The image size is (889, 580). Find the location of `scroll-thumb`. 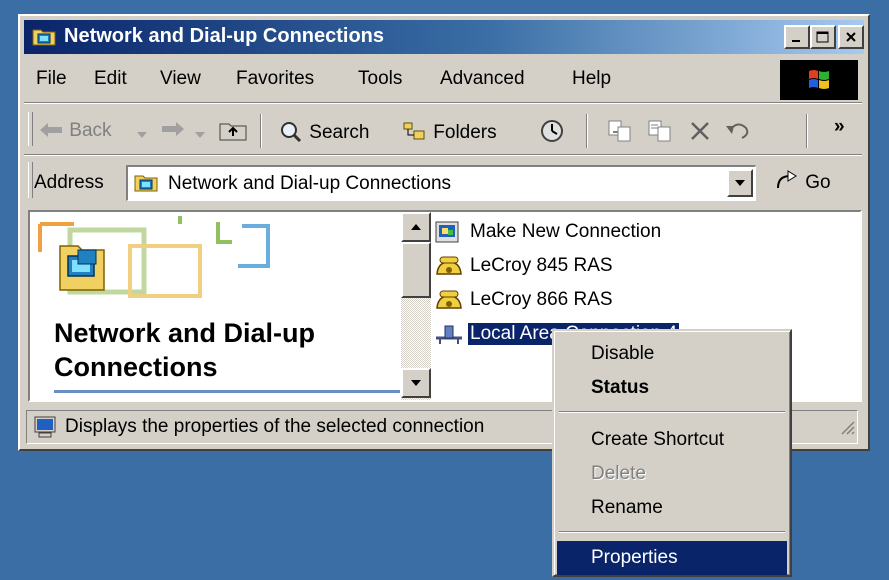

scroll-thumb is located at coordinates (416, 270).